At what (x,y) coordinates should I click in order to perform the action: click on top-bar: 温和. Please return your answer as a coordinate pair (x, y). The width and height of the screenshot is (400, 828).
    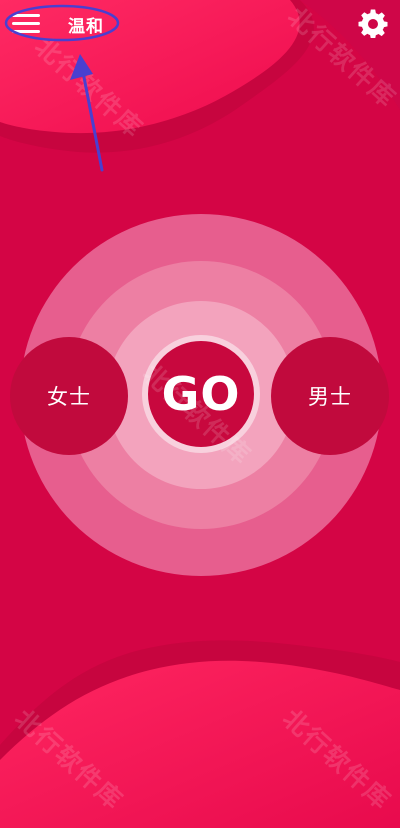
    Looking at the image, I should click on (200, 25).